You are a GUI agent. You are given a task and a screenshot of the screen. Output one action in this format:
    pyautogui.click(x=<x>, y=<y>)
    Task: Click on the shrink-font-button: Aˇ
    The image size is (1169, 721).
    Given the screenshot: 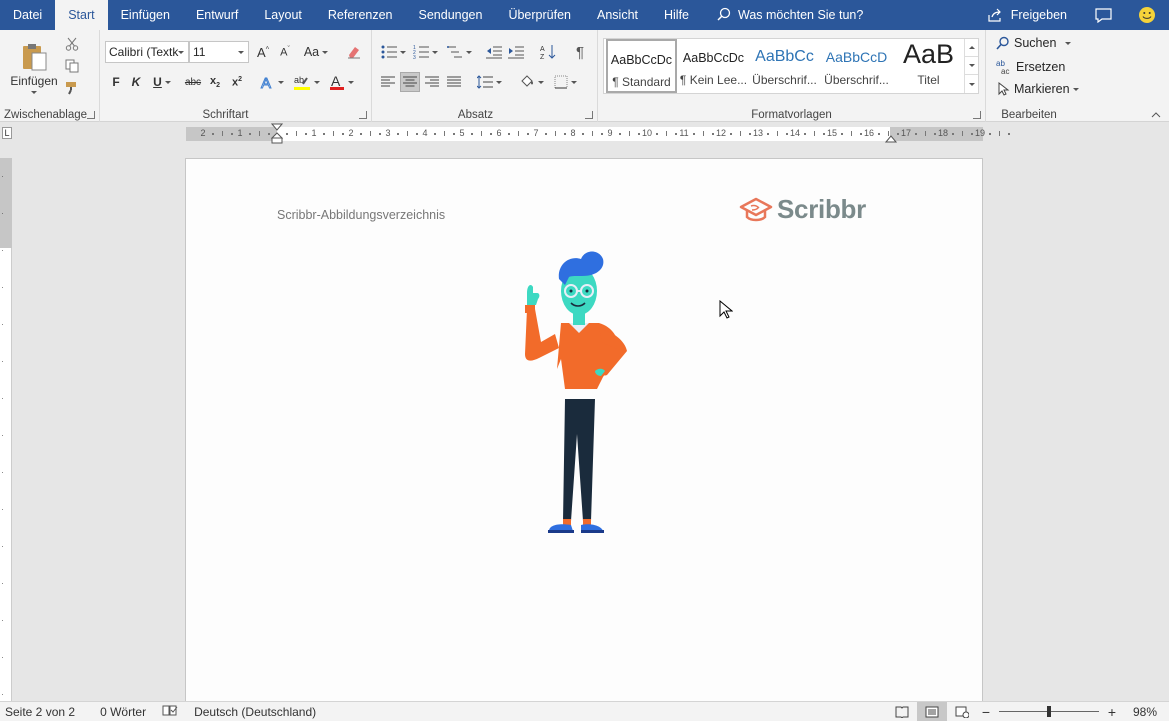 What is the action you would take?
    pyautogui.click(x=285, y=52)
    